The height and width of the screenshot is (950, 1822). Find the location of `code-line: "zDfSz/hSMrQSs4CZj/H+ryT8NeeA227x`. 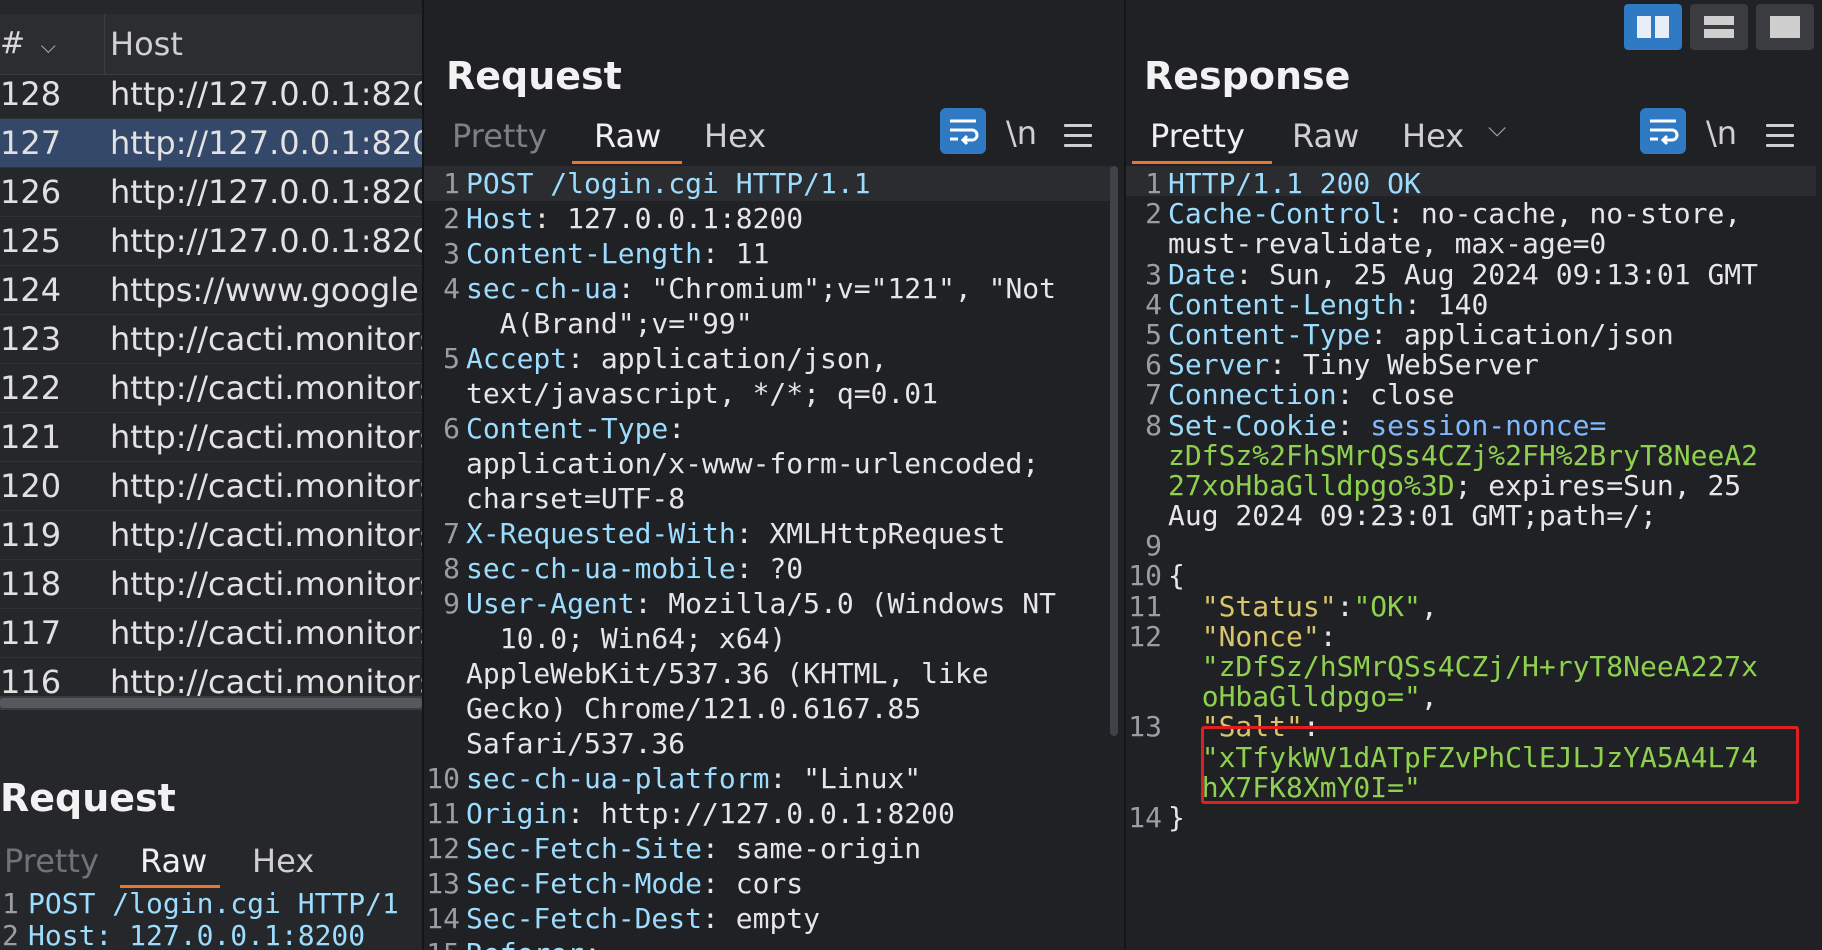

code-line: "zDfSz/hSMrQSs4CZj/H+ryT8NeeA227x is located at coordinates (1471, 666).